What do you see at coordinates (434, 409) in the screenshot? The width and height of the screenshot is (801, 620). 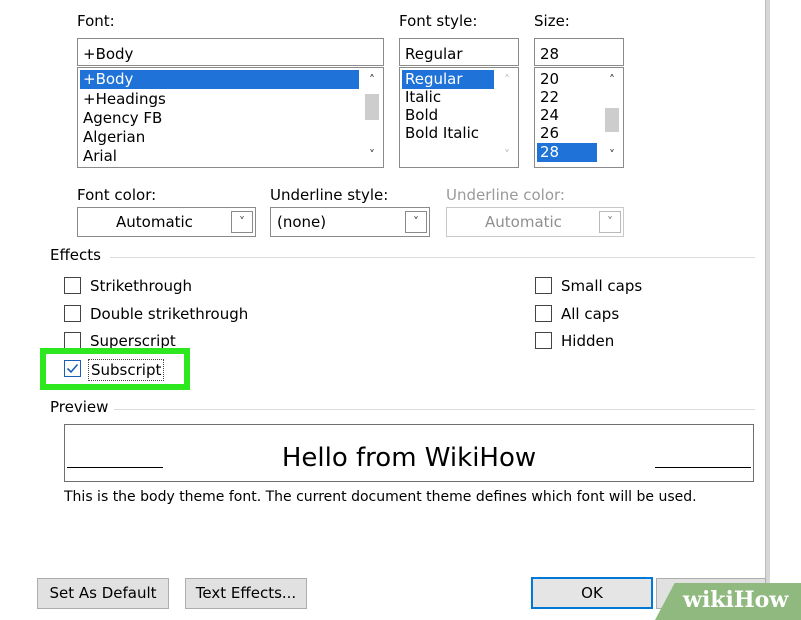 I see `preview-divider` at bounding box center [434, 409].